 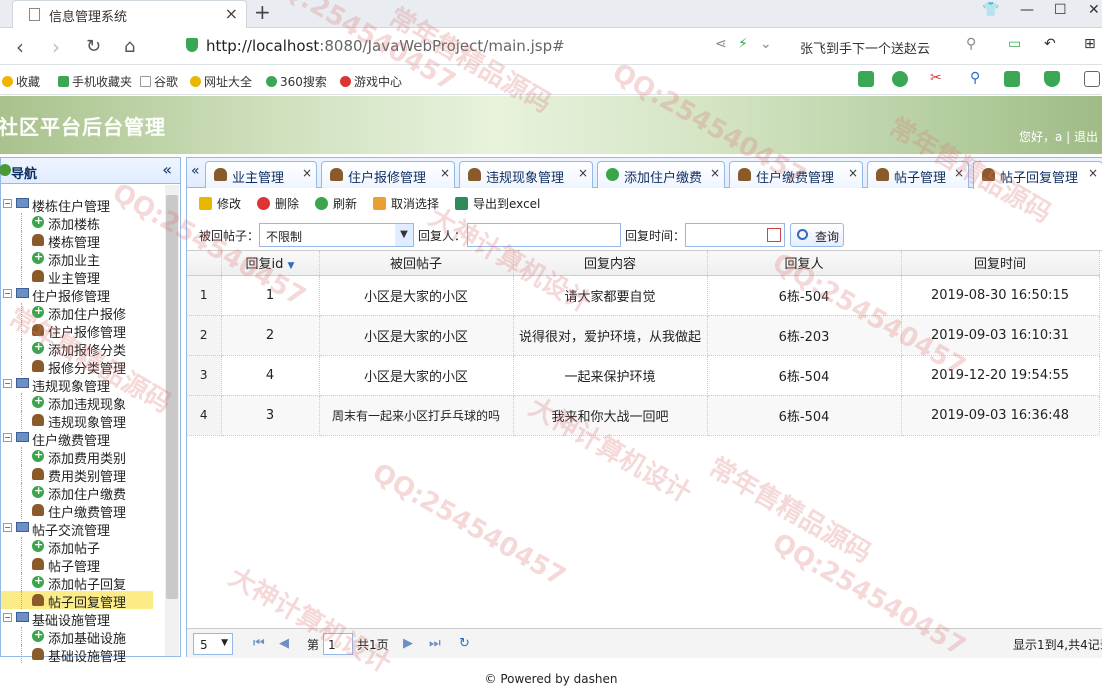 What do you see at coordinates (159, 81) in the screenshot?
I see `bookmark-google: 谷歌` at bounding box center [159, 81].